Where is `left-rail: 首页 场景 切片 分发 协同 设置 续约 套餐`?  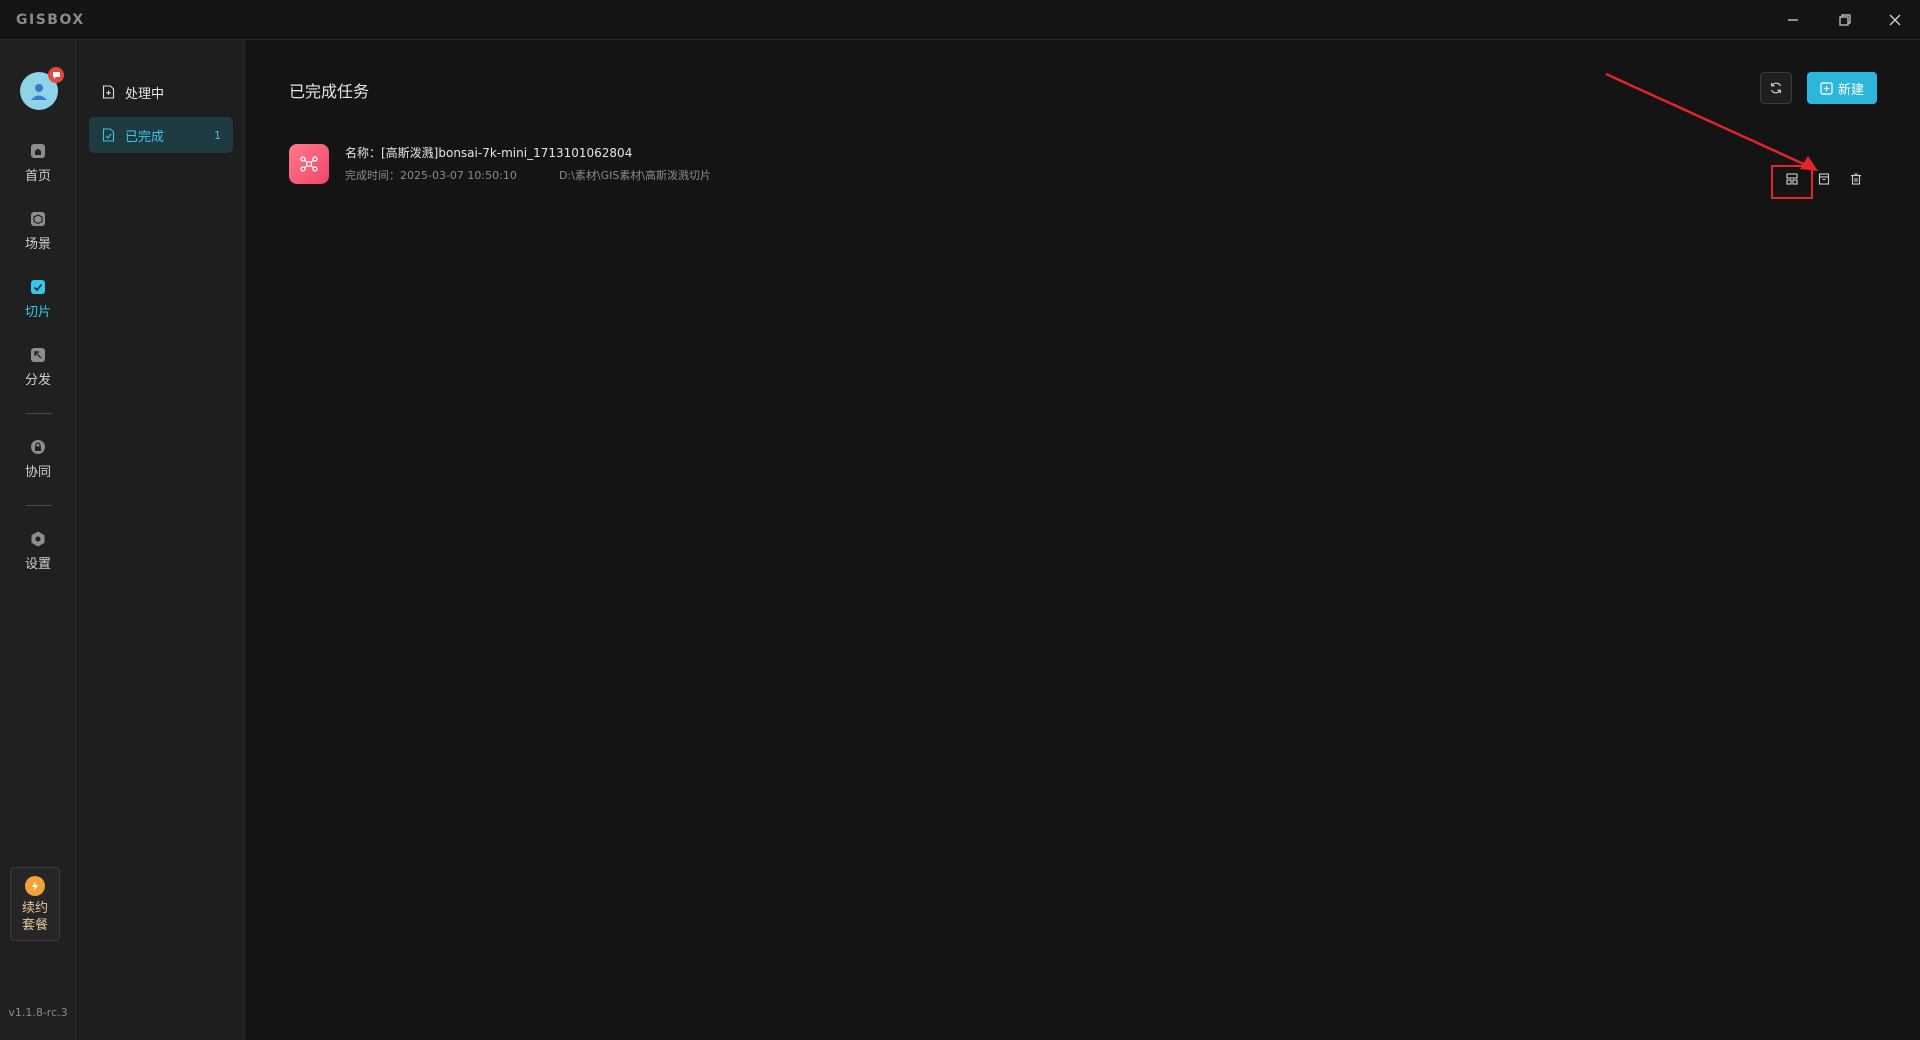 left-rail: 首页 场景 切片 分发 协同 设置 续约 套餐 is located at coordinates (38, 540).